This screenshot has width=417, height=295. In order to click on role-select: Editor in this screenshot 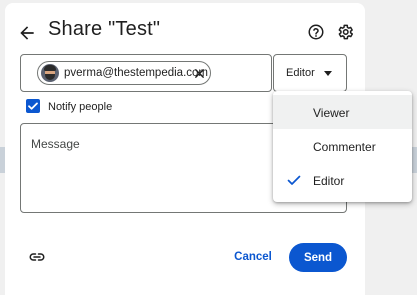, I will do `click(310, 73)`.